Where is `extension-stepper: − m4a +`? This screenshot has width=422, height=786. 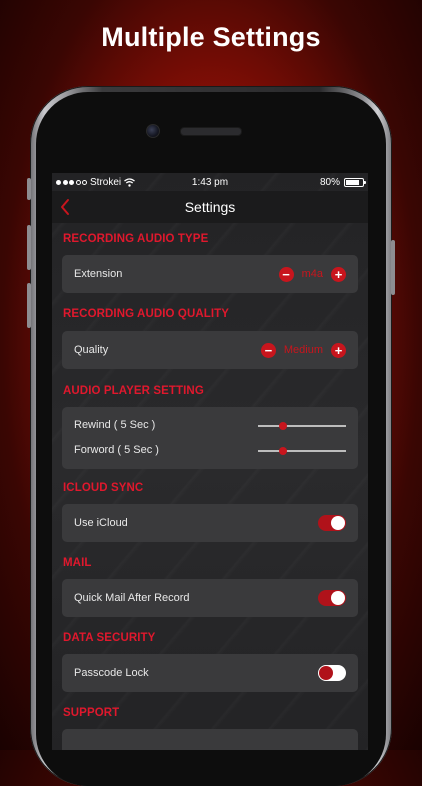
extension-stepper: − m4a + is located at coordinates (312, 274).